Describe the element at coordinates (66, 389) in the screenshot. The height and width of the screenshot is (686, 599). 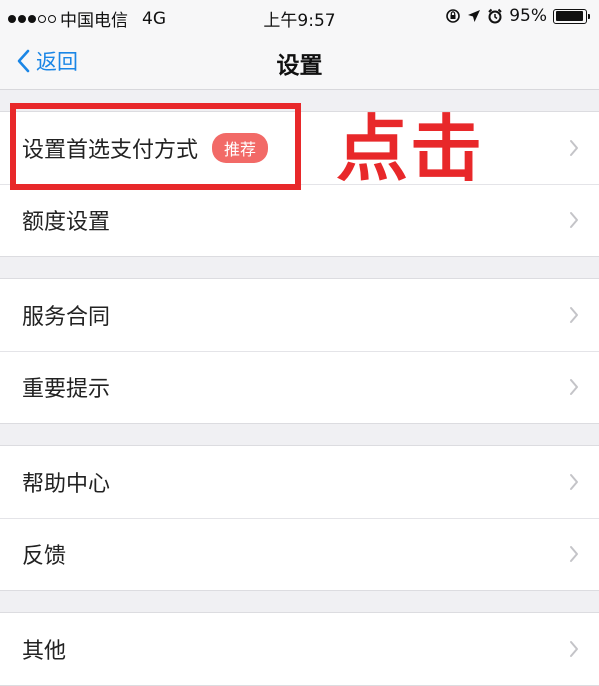
I see `list-item-label: 重要提示` at that location.